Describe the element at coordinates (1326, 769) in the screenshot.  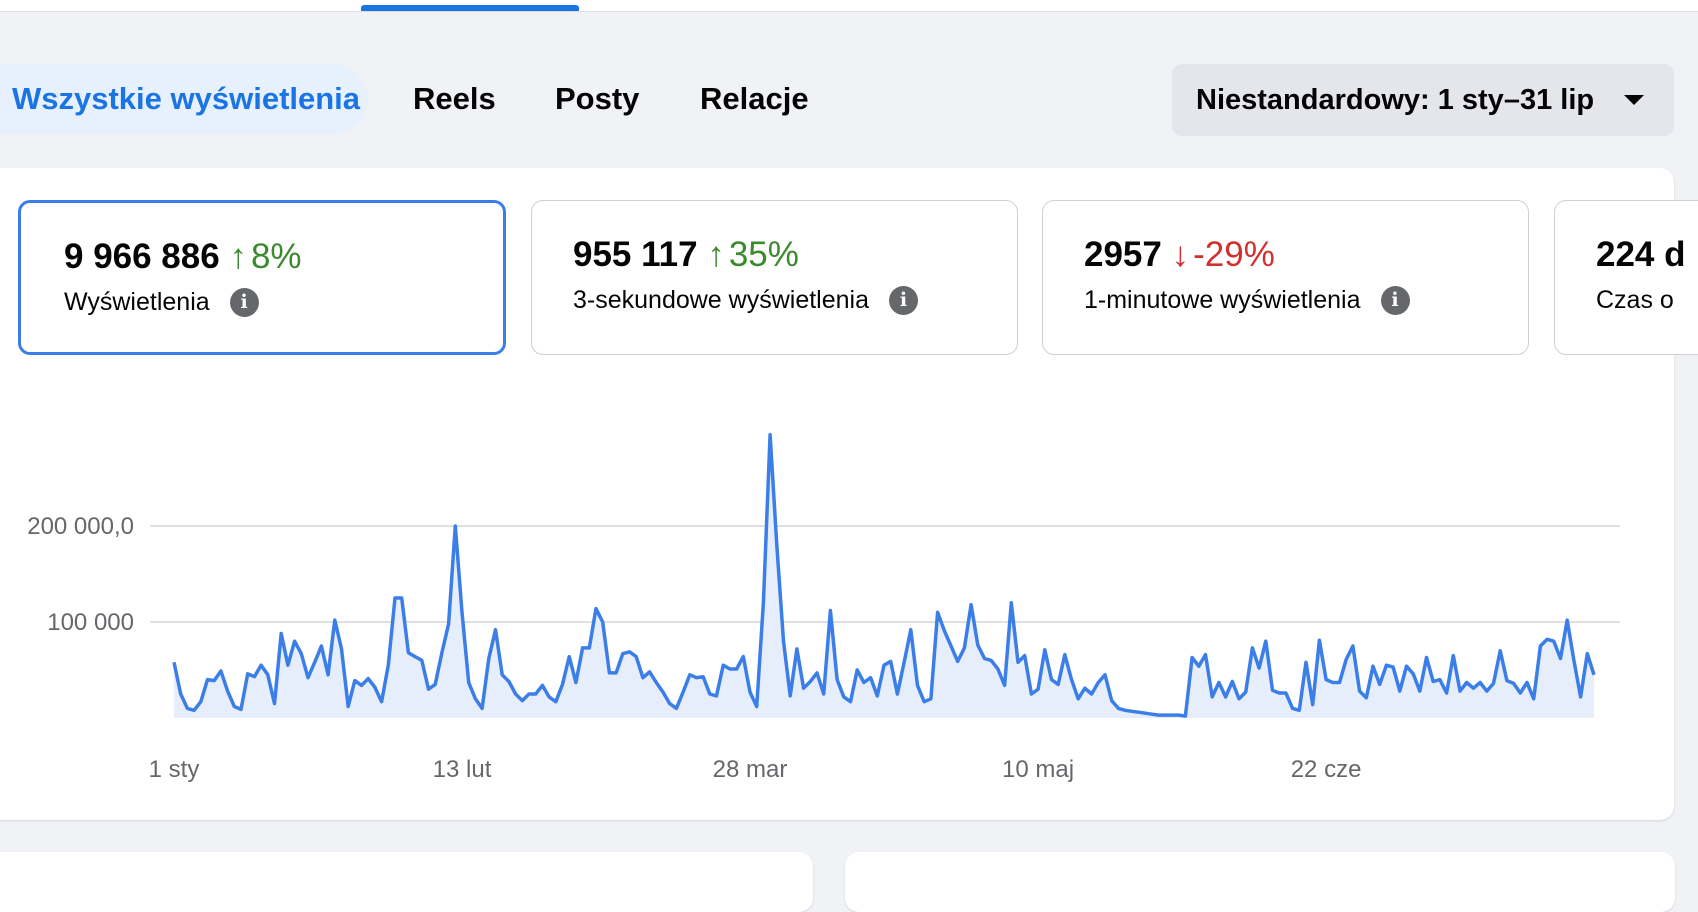
I see `x-tick-label: 22 cze` at that location.